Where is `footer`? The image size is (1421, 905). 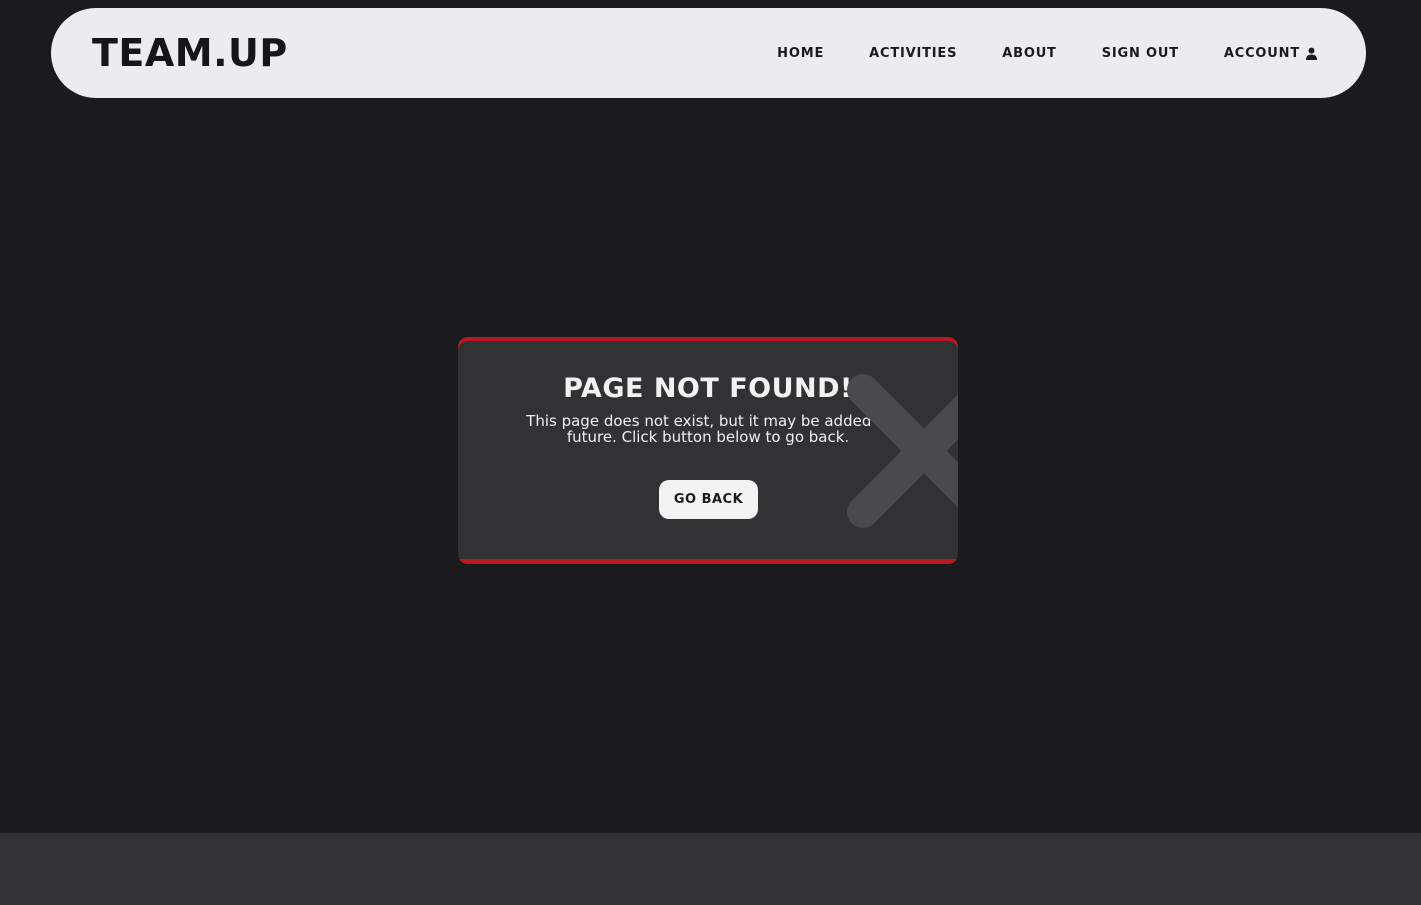
footer is located at coordinates (710, 869).